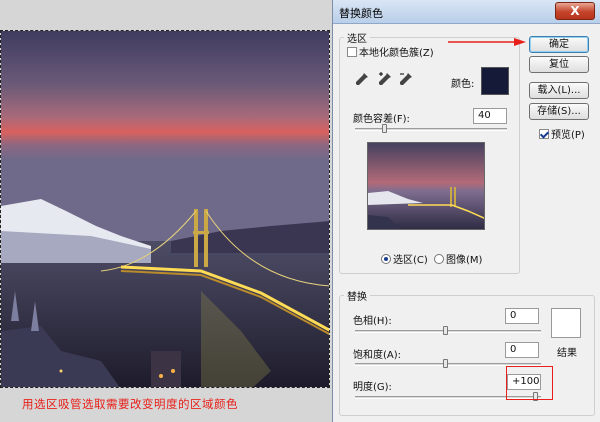  I want to click on preview-option: 预览(P), so click(562, 133).